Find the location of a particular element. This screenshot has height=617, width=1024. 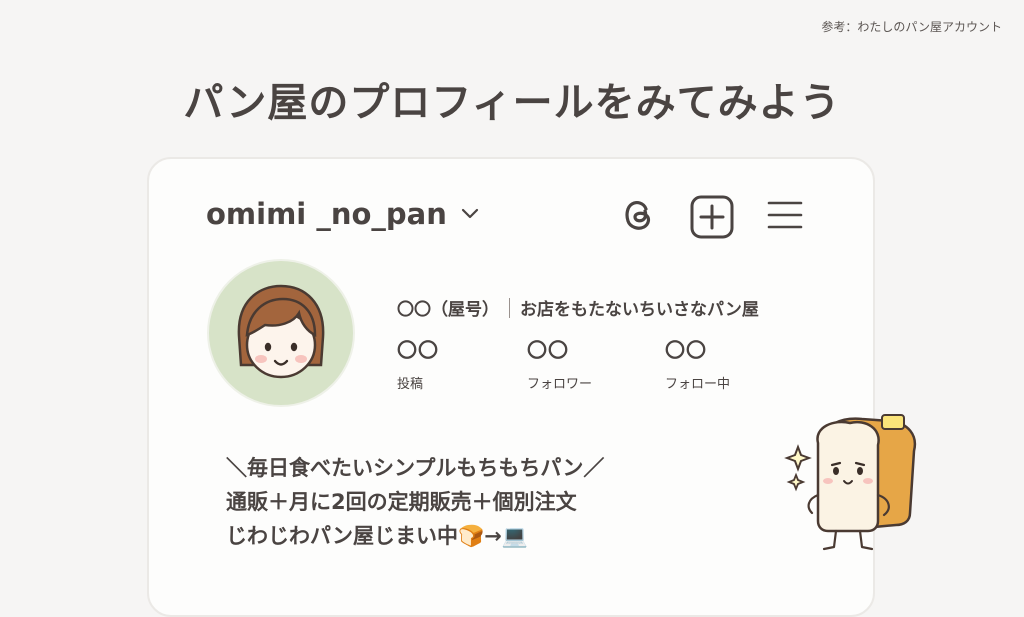

threads-icon is located at coordinates (639, 215).